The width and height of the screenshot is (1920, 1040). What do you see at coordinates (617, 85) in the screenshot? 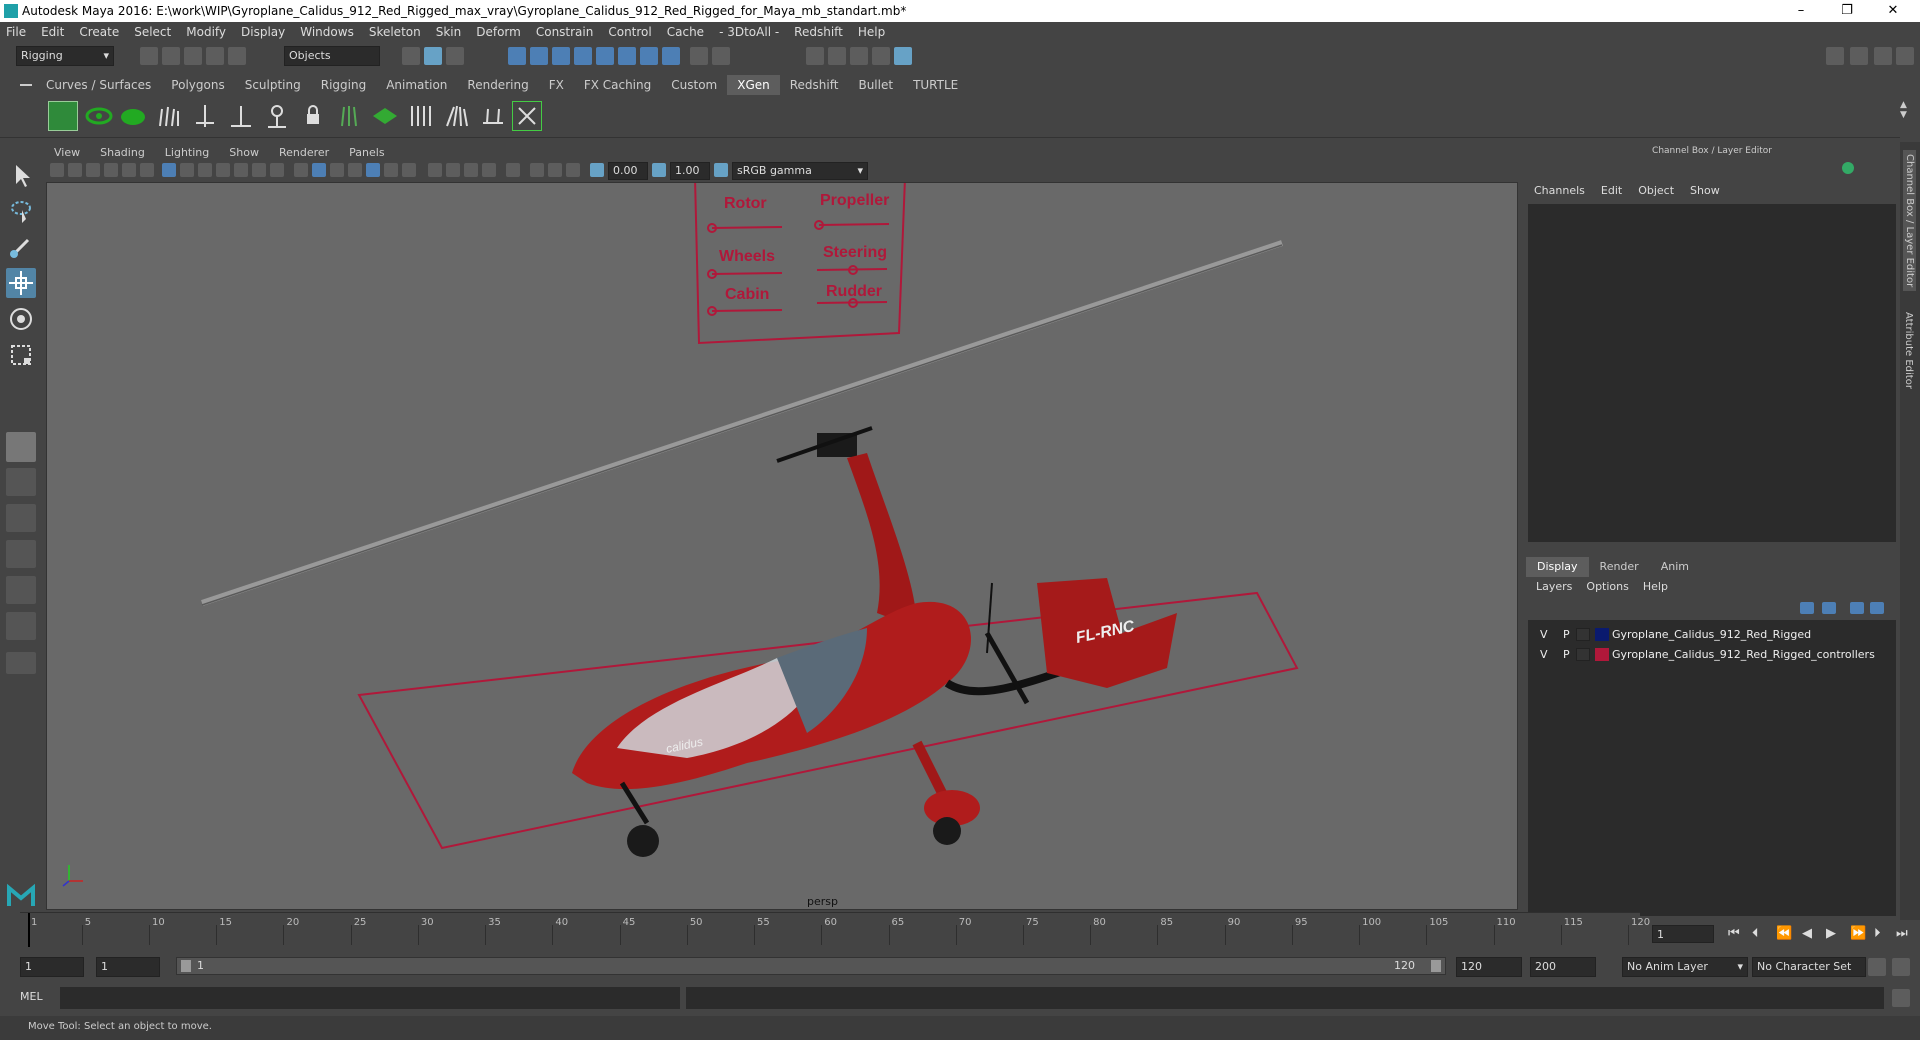
I see `tab-fx-caching: FX Caching` at bounding box center [617, 85].